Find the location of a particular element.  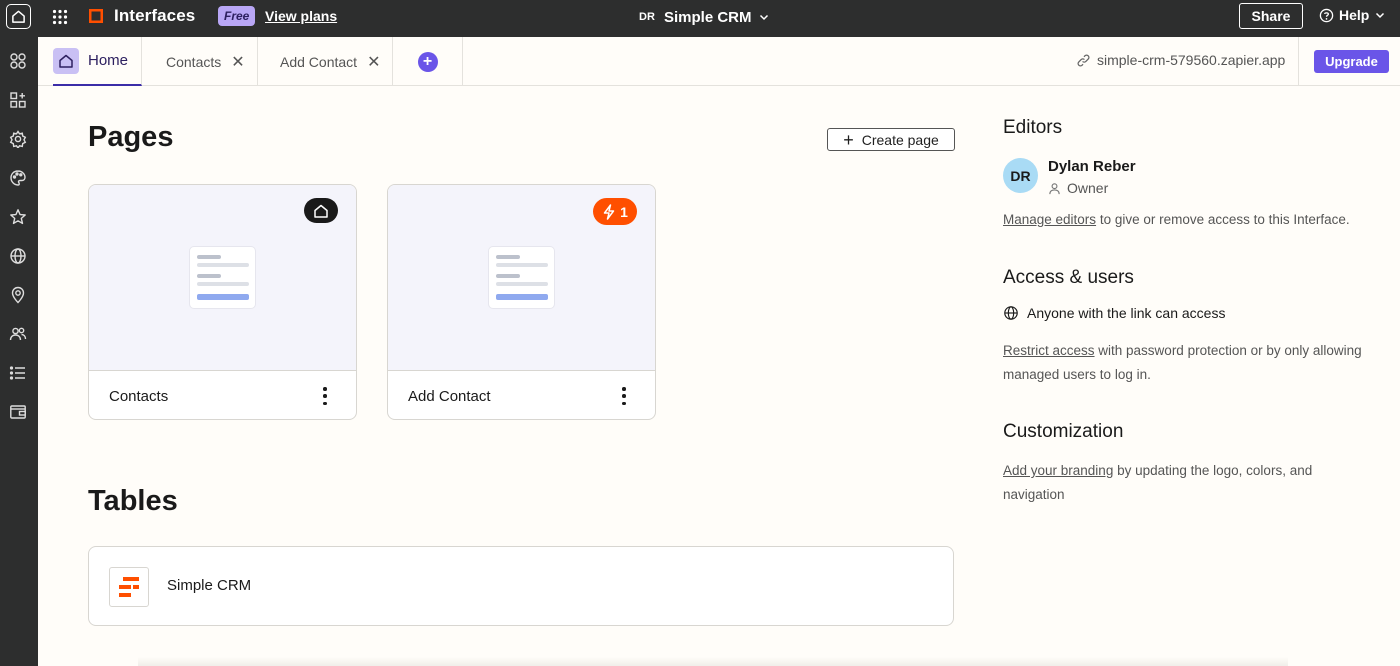

palette-icon is located at coordinates (18, 178).